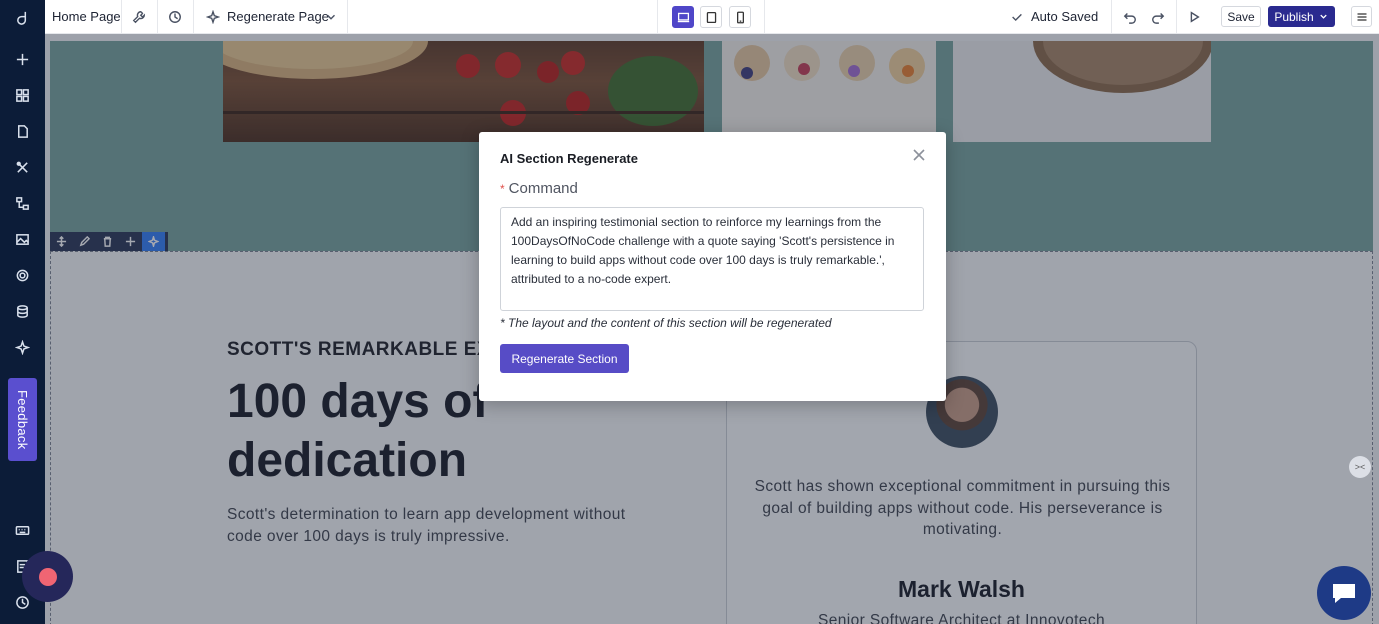 The height and width of the screenshot is (624, 1379). I want to click on menu-button, so click(1361, 16).